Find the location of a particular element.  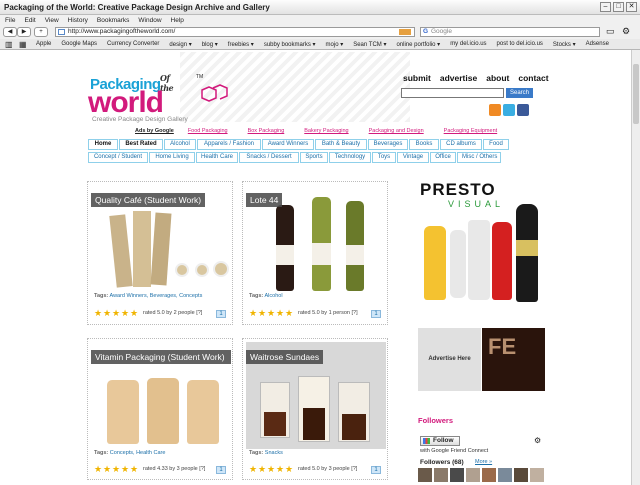

site-search-input is located at coordinates (452, 93).